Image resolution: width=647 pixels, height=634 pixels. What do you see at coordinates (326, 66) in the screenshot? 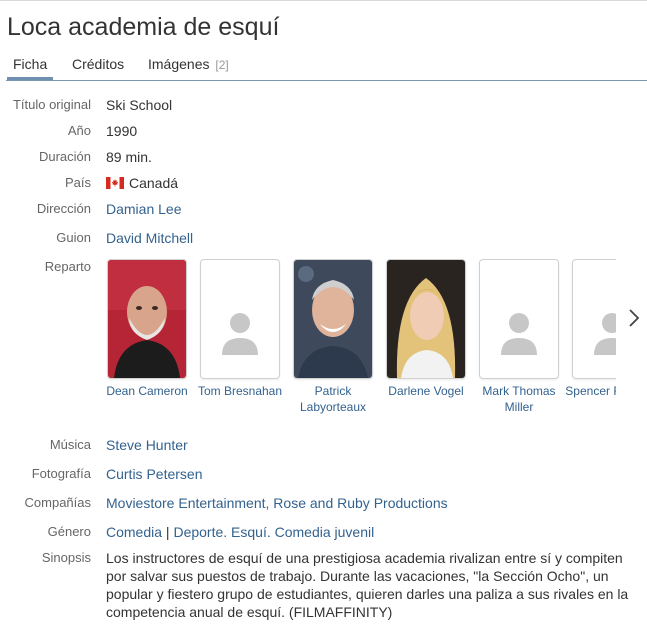
I see `tab-bar: Ficha Créditos Imágenes [2]` at bounding box center [326, 66].